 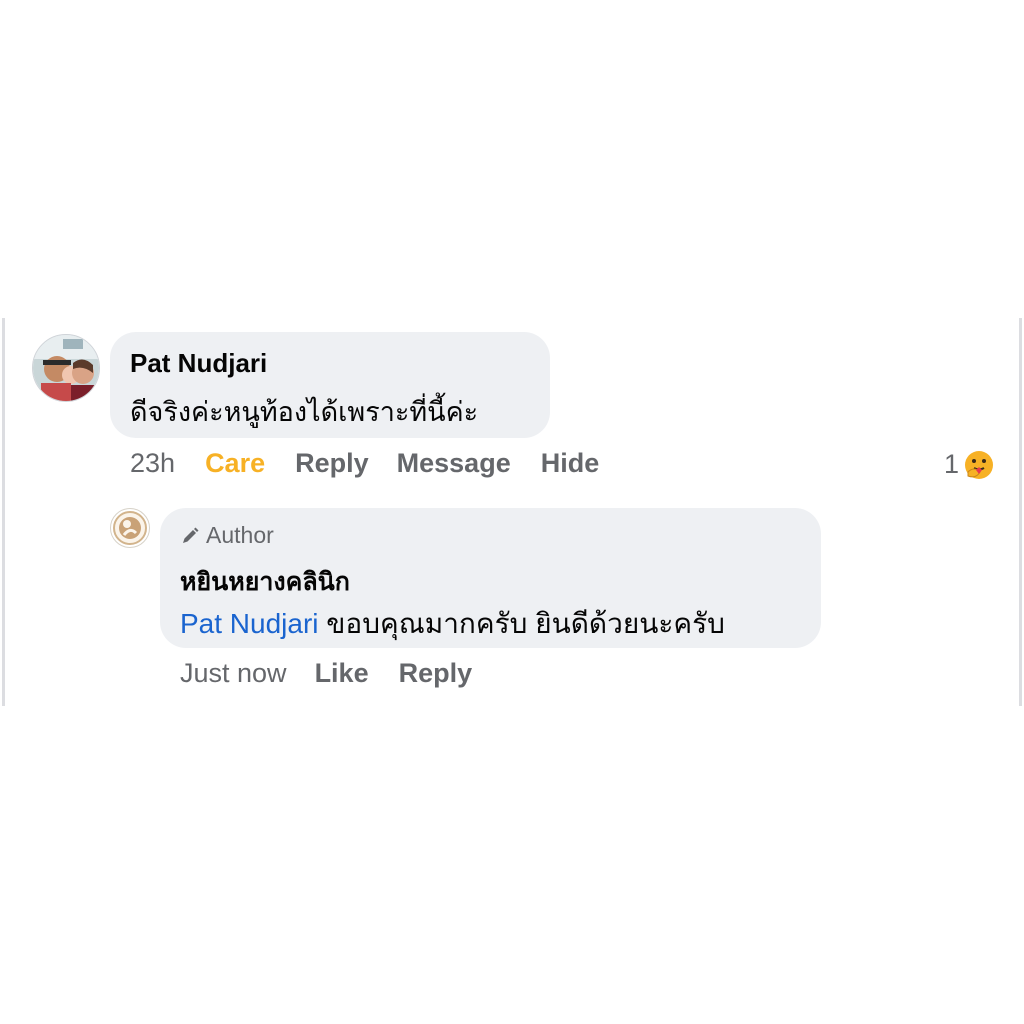 I want to click on reply-time: Just now, so click(x=233, y=673).